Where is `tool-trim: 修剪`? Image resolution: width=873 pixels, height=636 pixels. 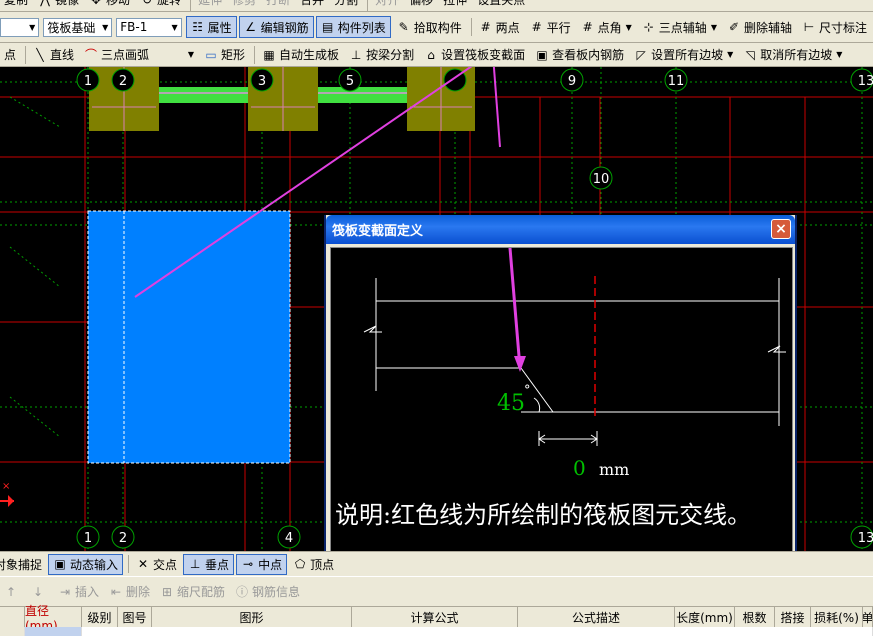
tool-trim: 修剪 is located at coordinates (244, 5).